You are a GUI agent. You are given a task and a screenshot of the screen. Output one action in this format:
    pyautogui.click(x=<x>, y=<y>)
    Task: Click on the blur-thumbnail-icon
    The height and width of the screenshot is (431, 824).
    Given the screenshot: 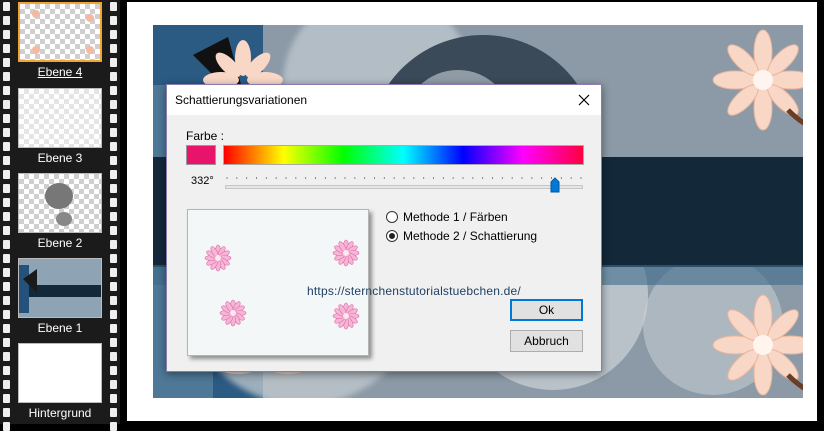 What is the action you would take?
    pyautogui.click(x=60, y=118)
    